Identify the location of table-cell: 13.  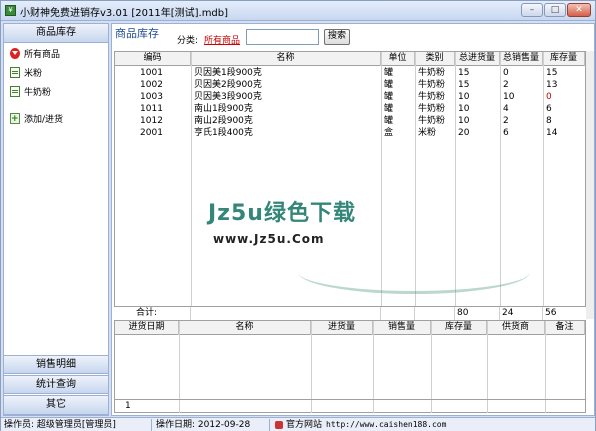
(552, 85).